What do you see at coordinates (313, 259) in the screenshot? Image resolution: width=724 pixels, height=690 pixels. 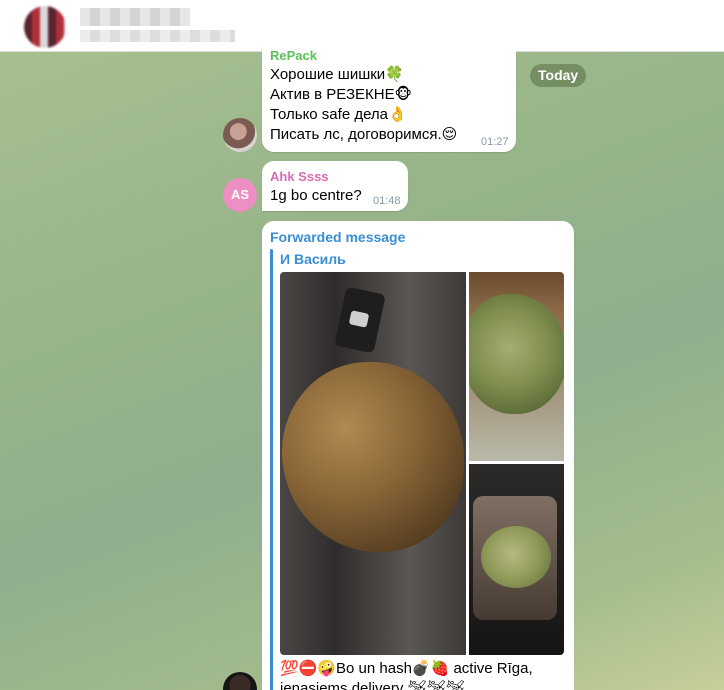 I see `forward-source-name: И Василь` at bounding box center [313, 259].